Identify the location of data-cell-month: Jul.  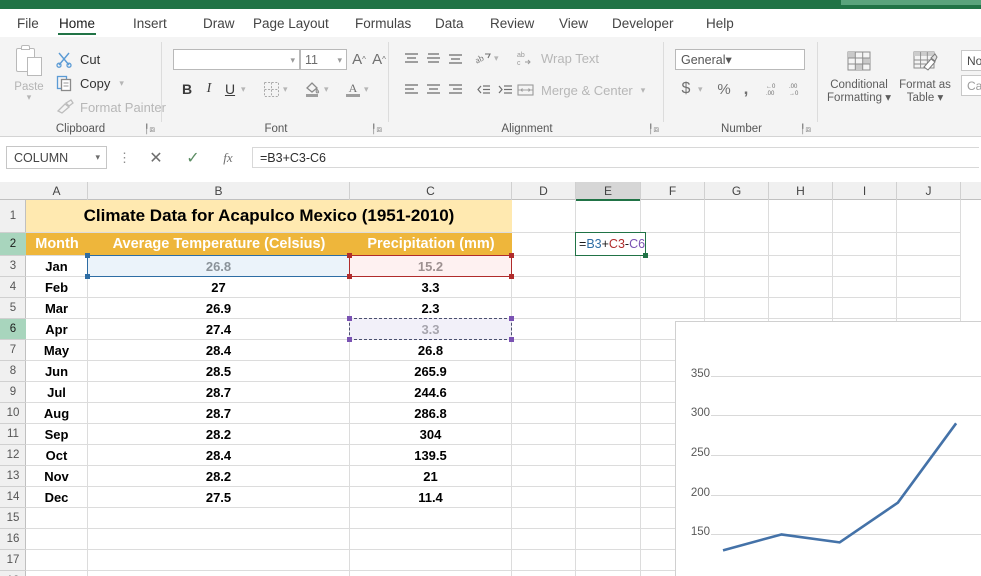
(57, 392).